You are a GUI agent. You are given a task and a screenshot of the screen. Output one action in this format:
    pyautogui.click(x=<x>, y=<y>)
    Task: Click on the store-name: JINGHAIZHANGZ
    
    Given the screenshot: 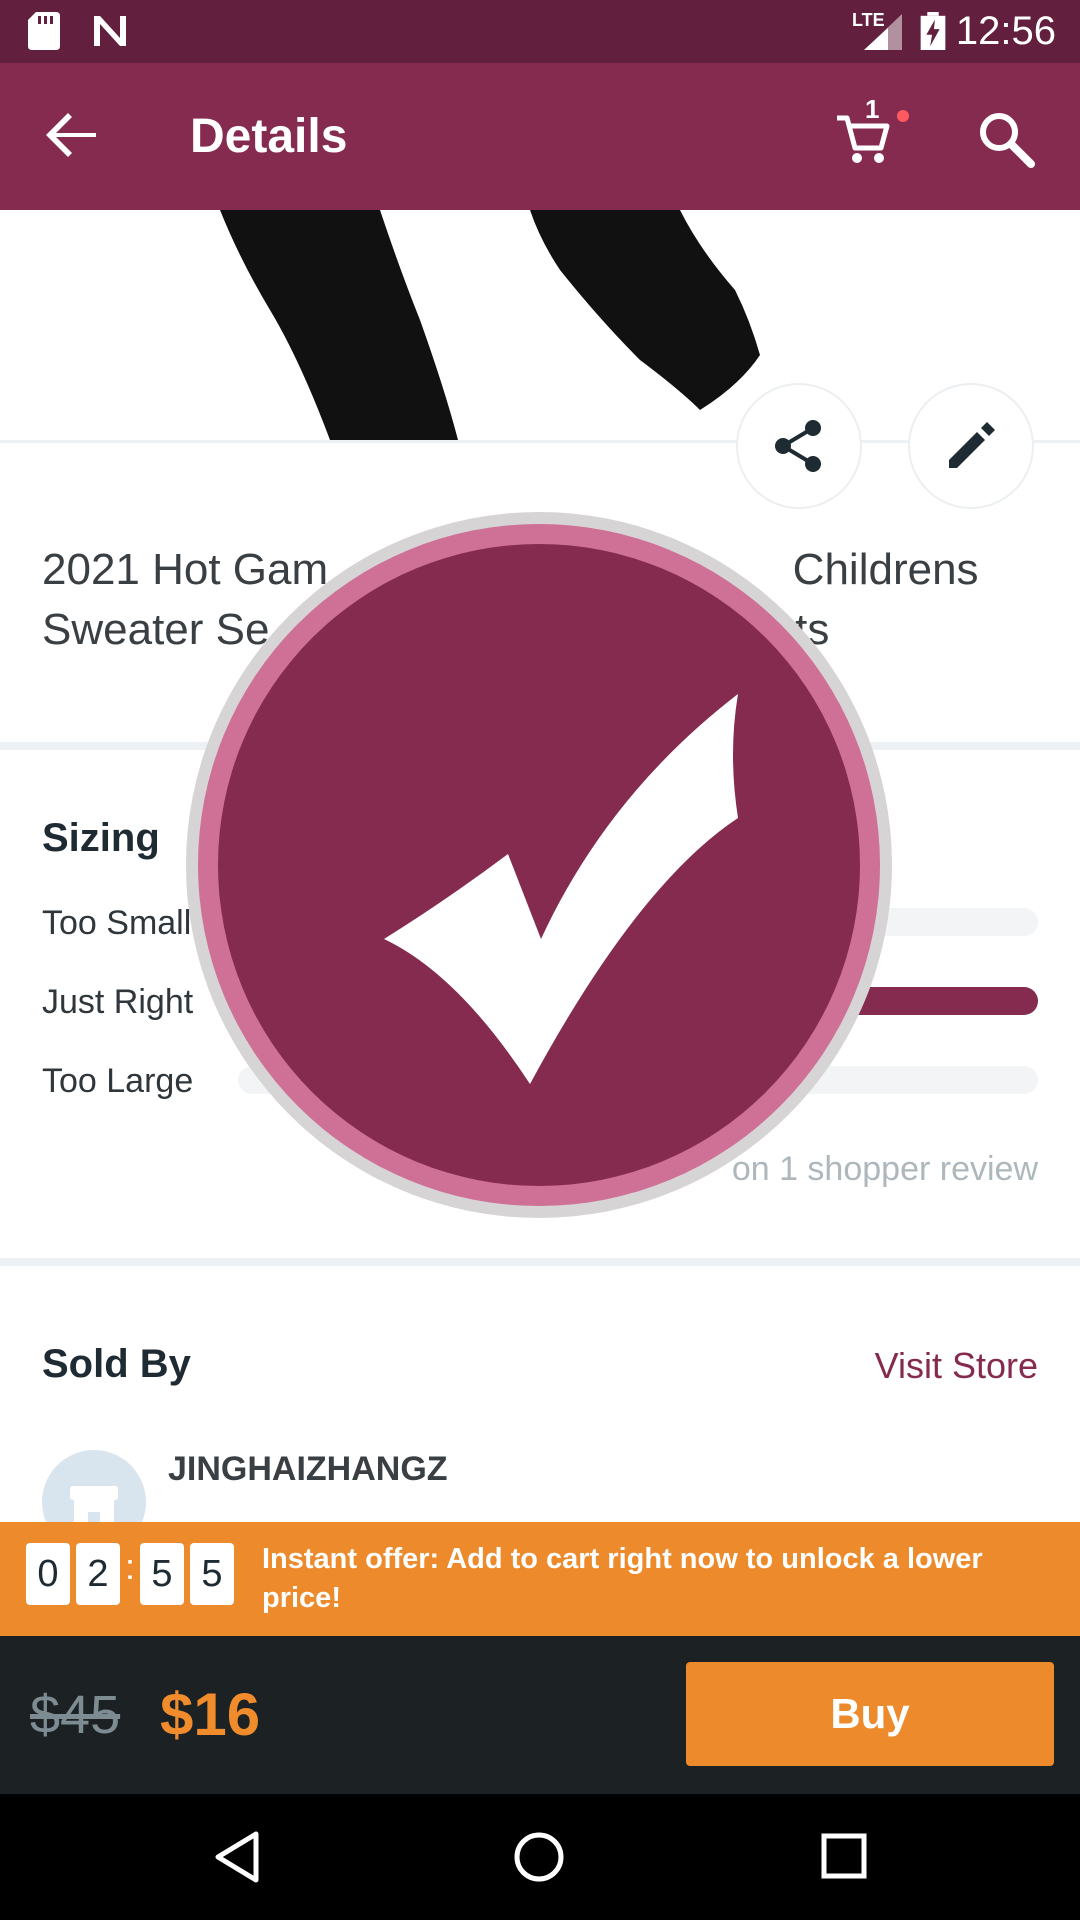 What is the action you would take?
    pyautogui.click(x=308, y=1469)
    